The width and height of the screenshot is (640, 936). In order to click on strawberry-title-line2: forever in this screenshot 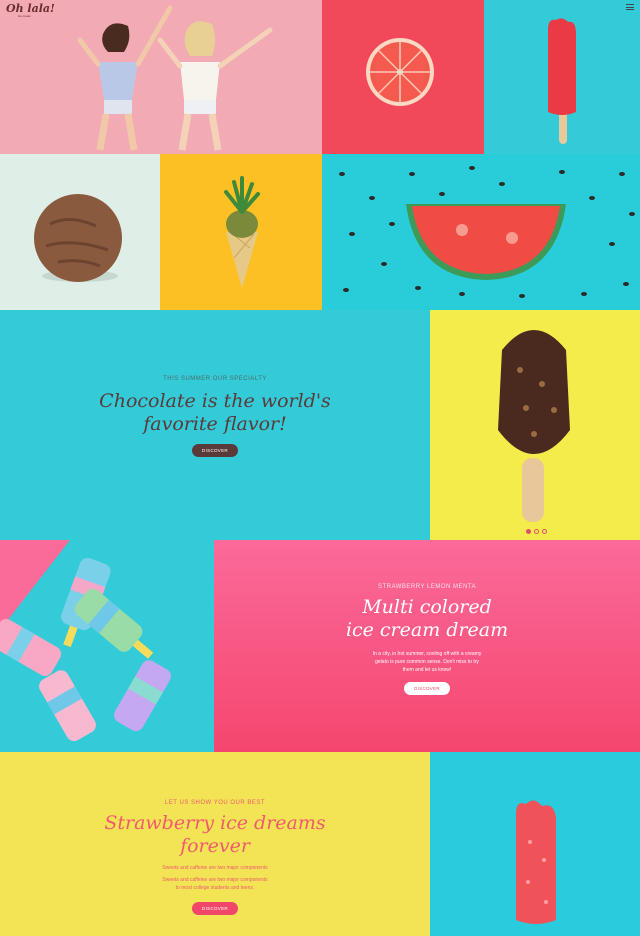, I will do `click(215, 845)`.